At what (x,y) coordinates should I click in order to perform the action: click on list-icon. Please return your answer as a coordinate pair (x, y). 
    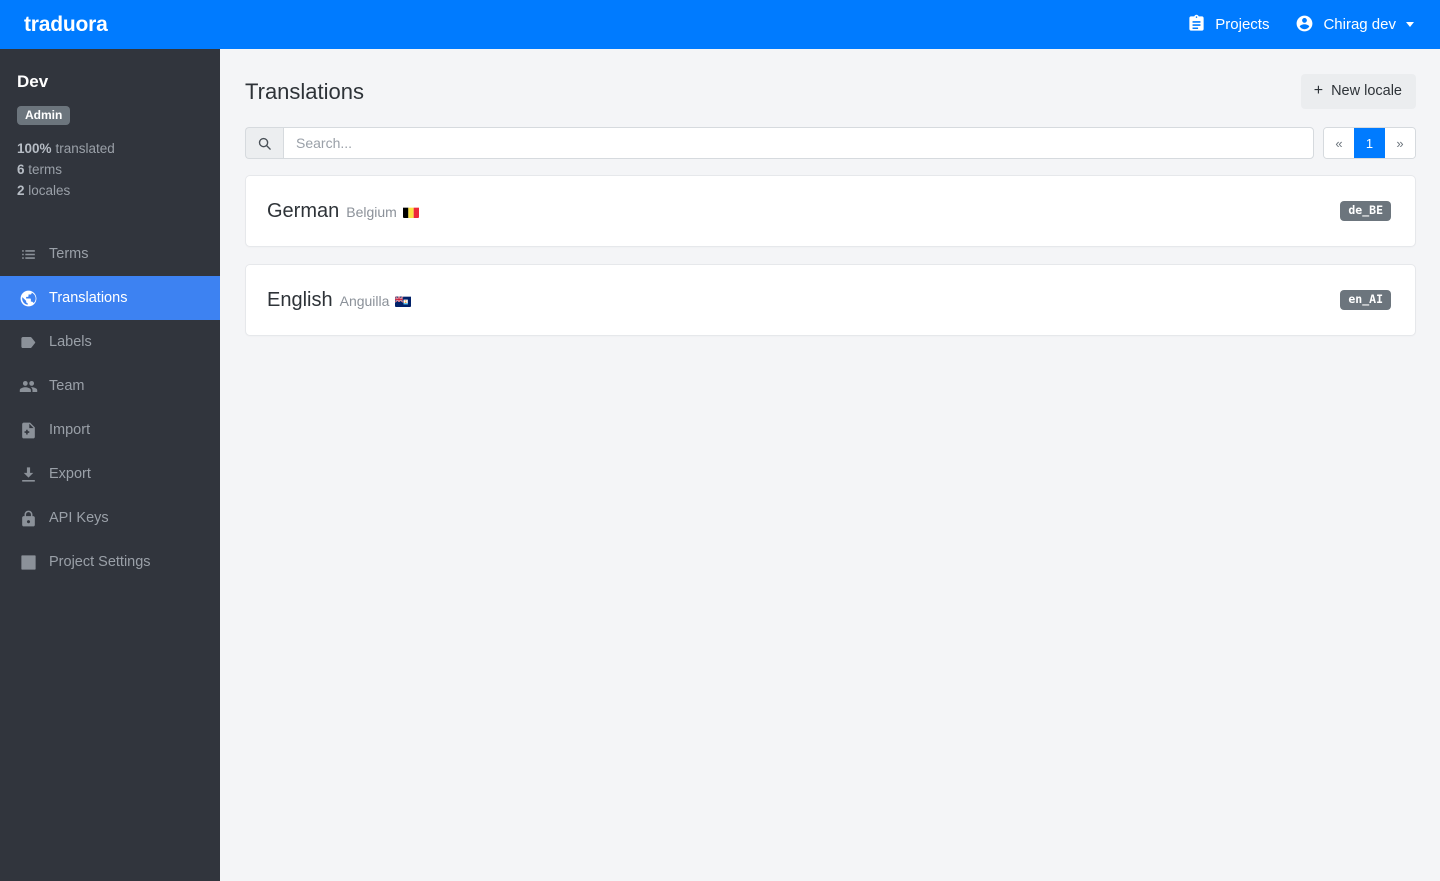
    Looking at the image, I should click on (28, 254).